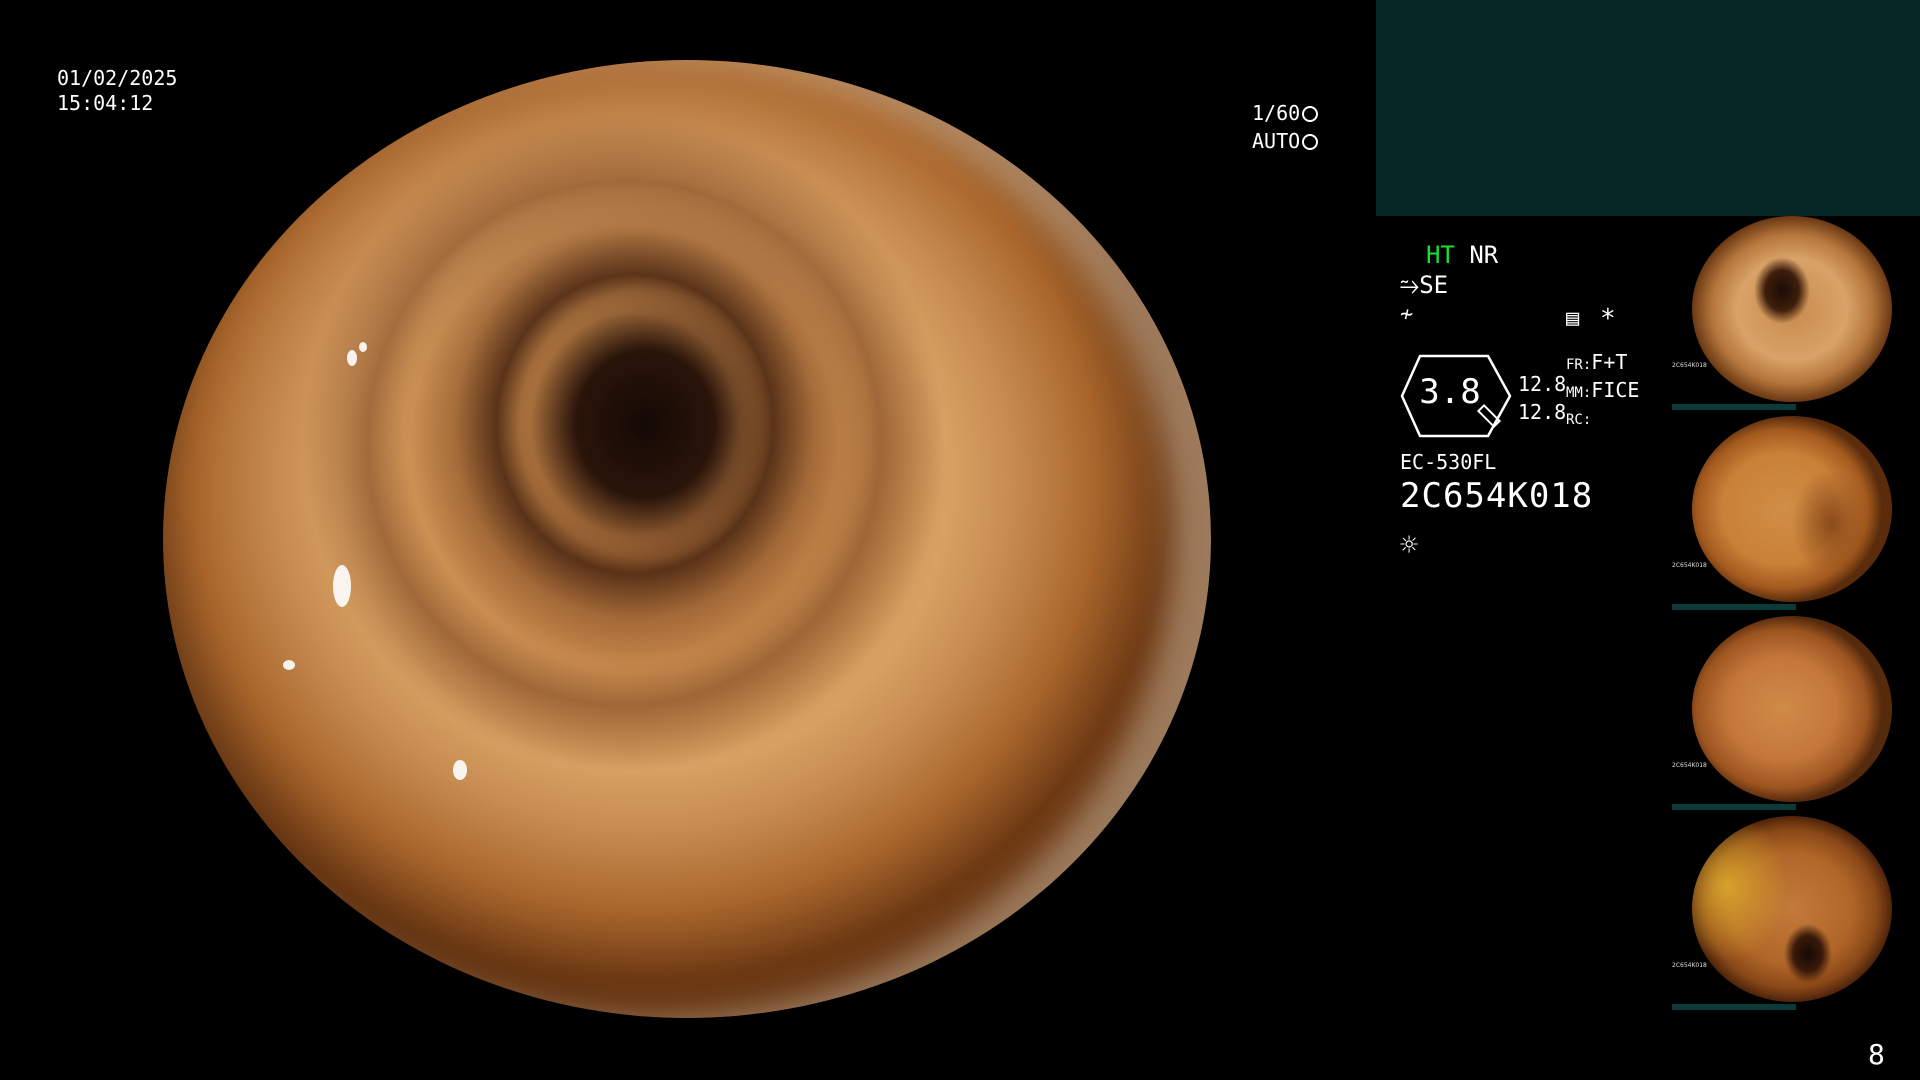 The width and height of the screenshot is (1920, 1080). What do you see at coordinates (1542, 384) in the screenshot?
I see `value-1: 12.8` at bounding box center [1542, 384].